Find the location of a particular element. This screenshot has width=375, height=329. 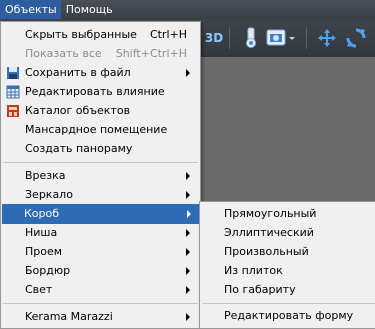

shortcut-label: Ctrl+H is located at coordinates (168, 34).